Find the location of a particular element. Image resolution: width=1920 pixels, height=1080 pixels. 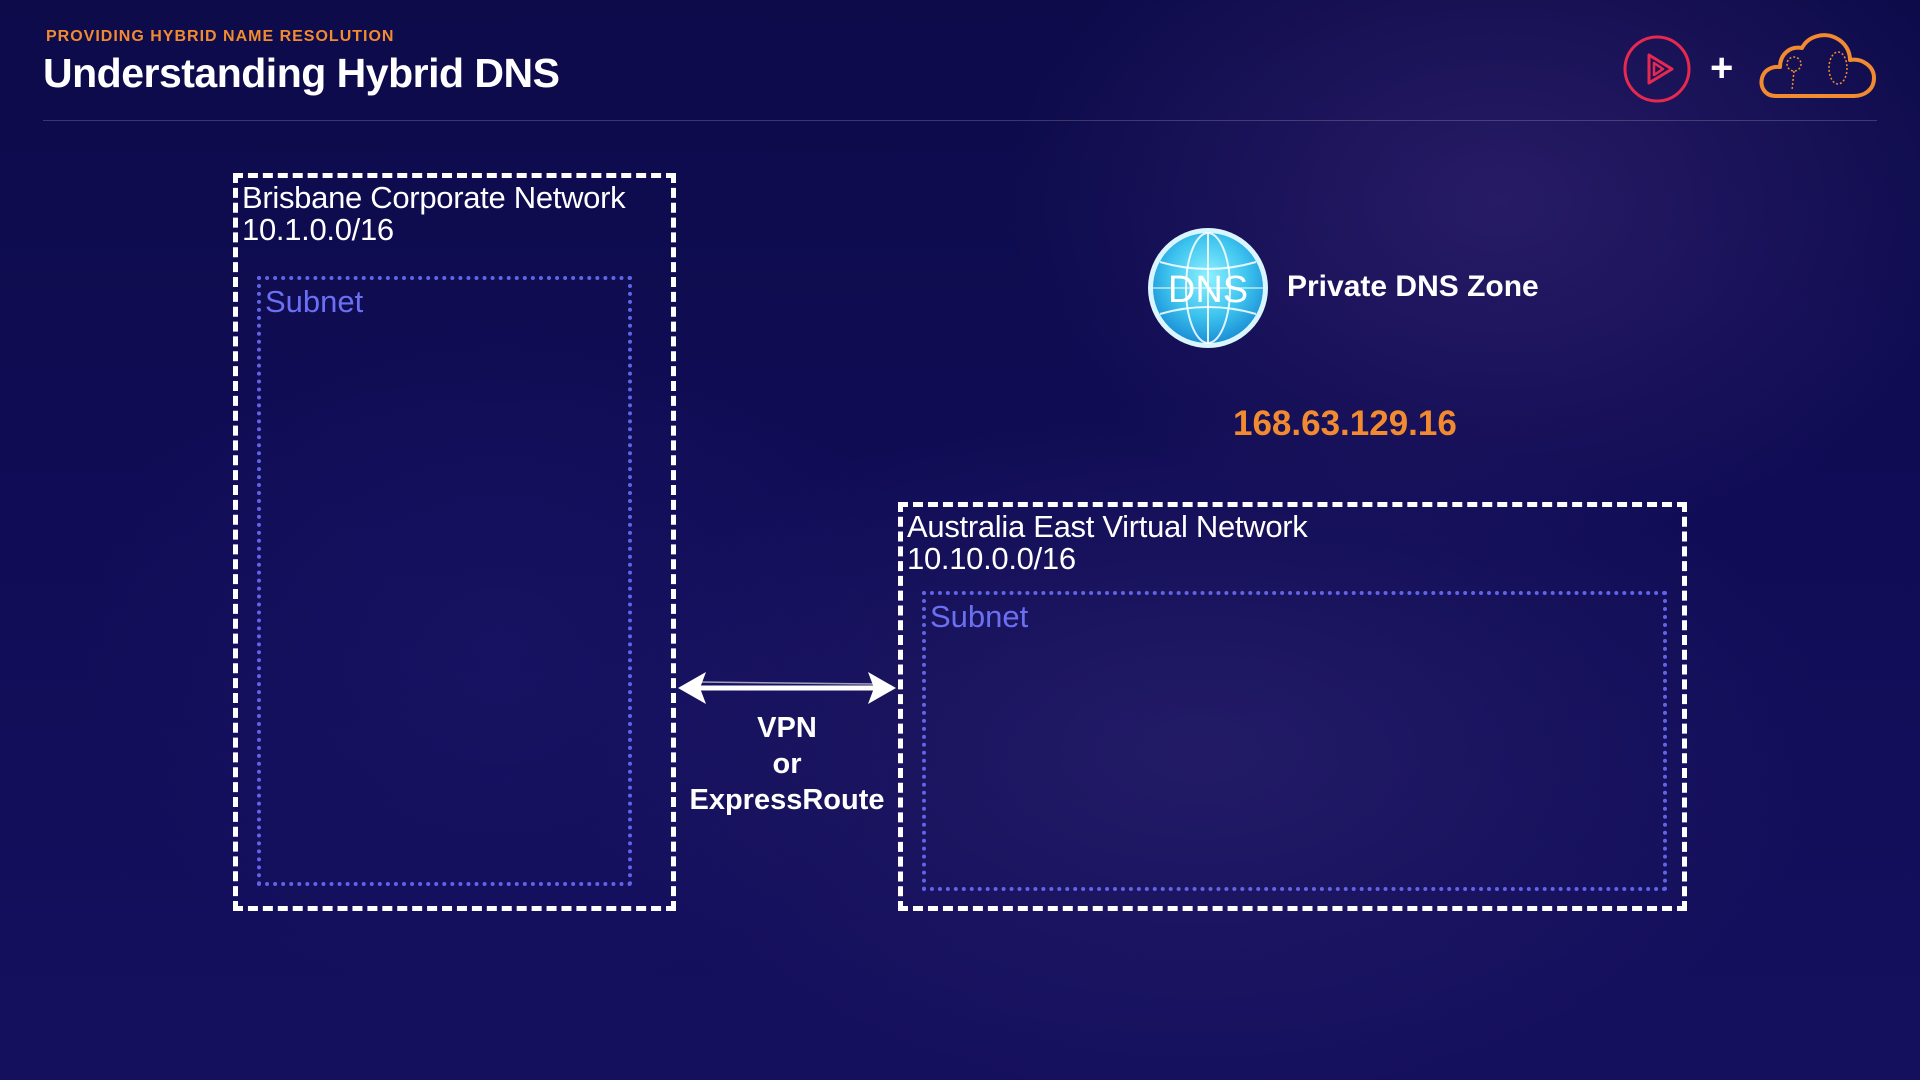

australia-east-vnet-cidr: 10.10.0.0/16 is located at coordinates (991, 558).